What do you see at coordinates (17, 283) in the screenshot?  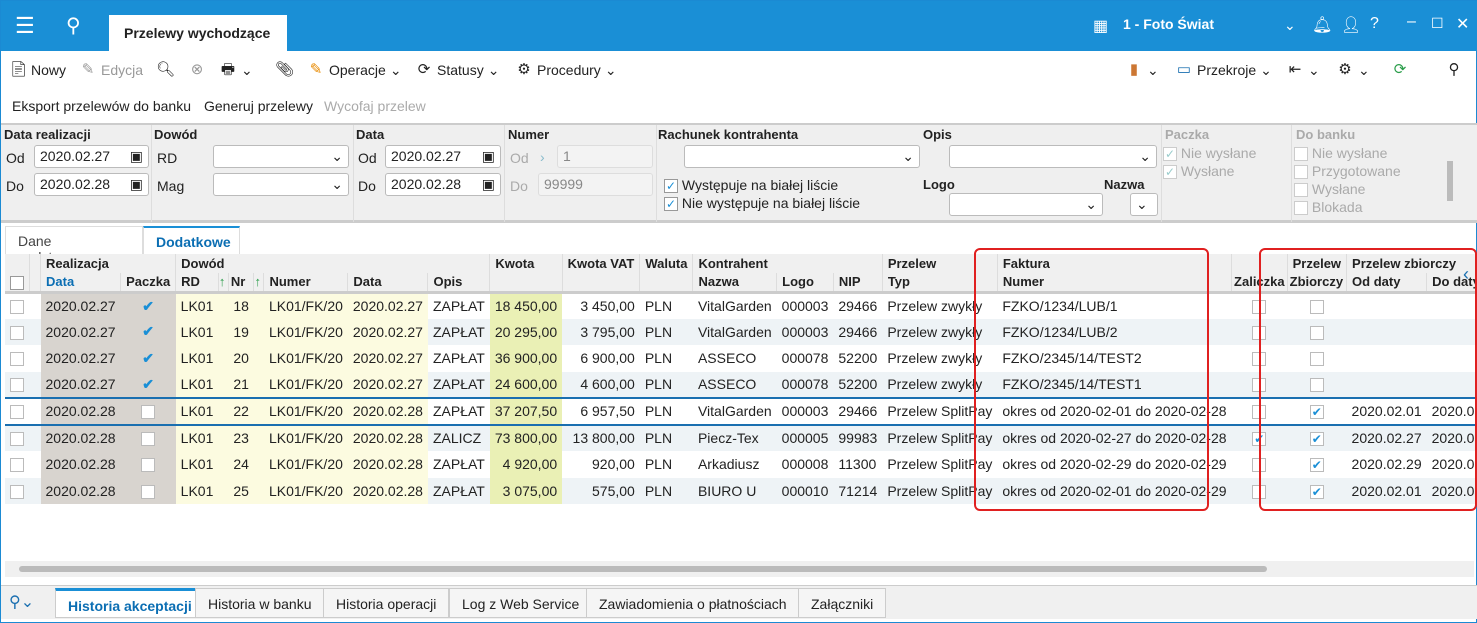 I see `select-all-checkbox` at bounding box center [17, 283].